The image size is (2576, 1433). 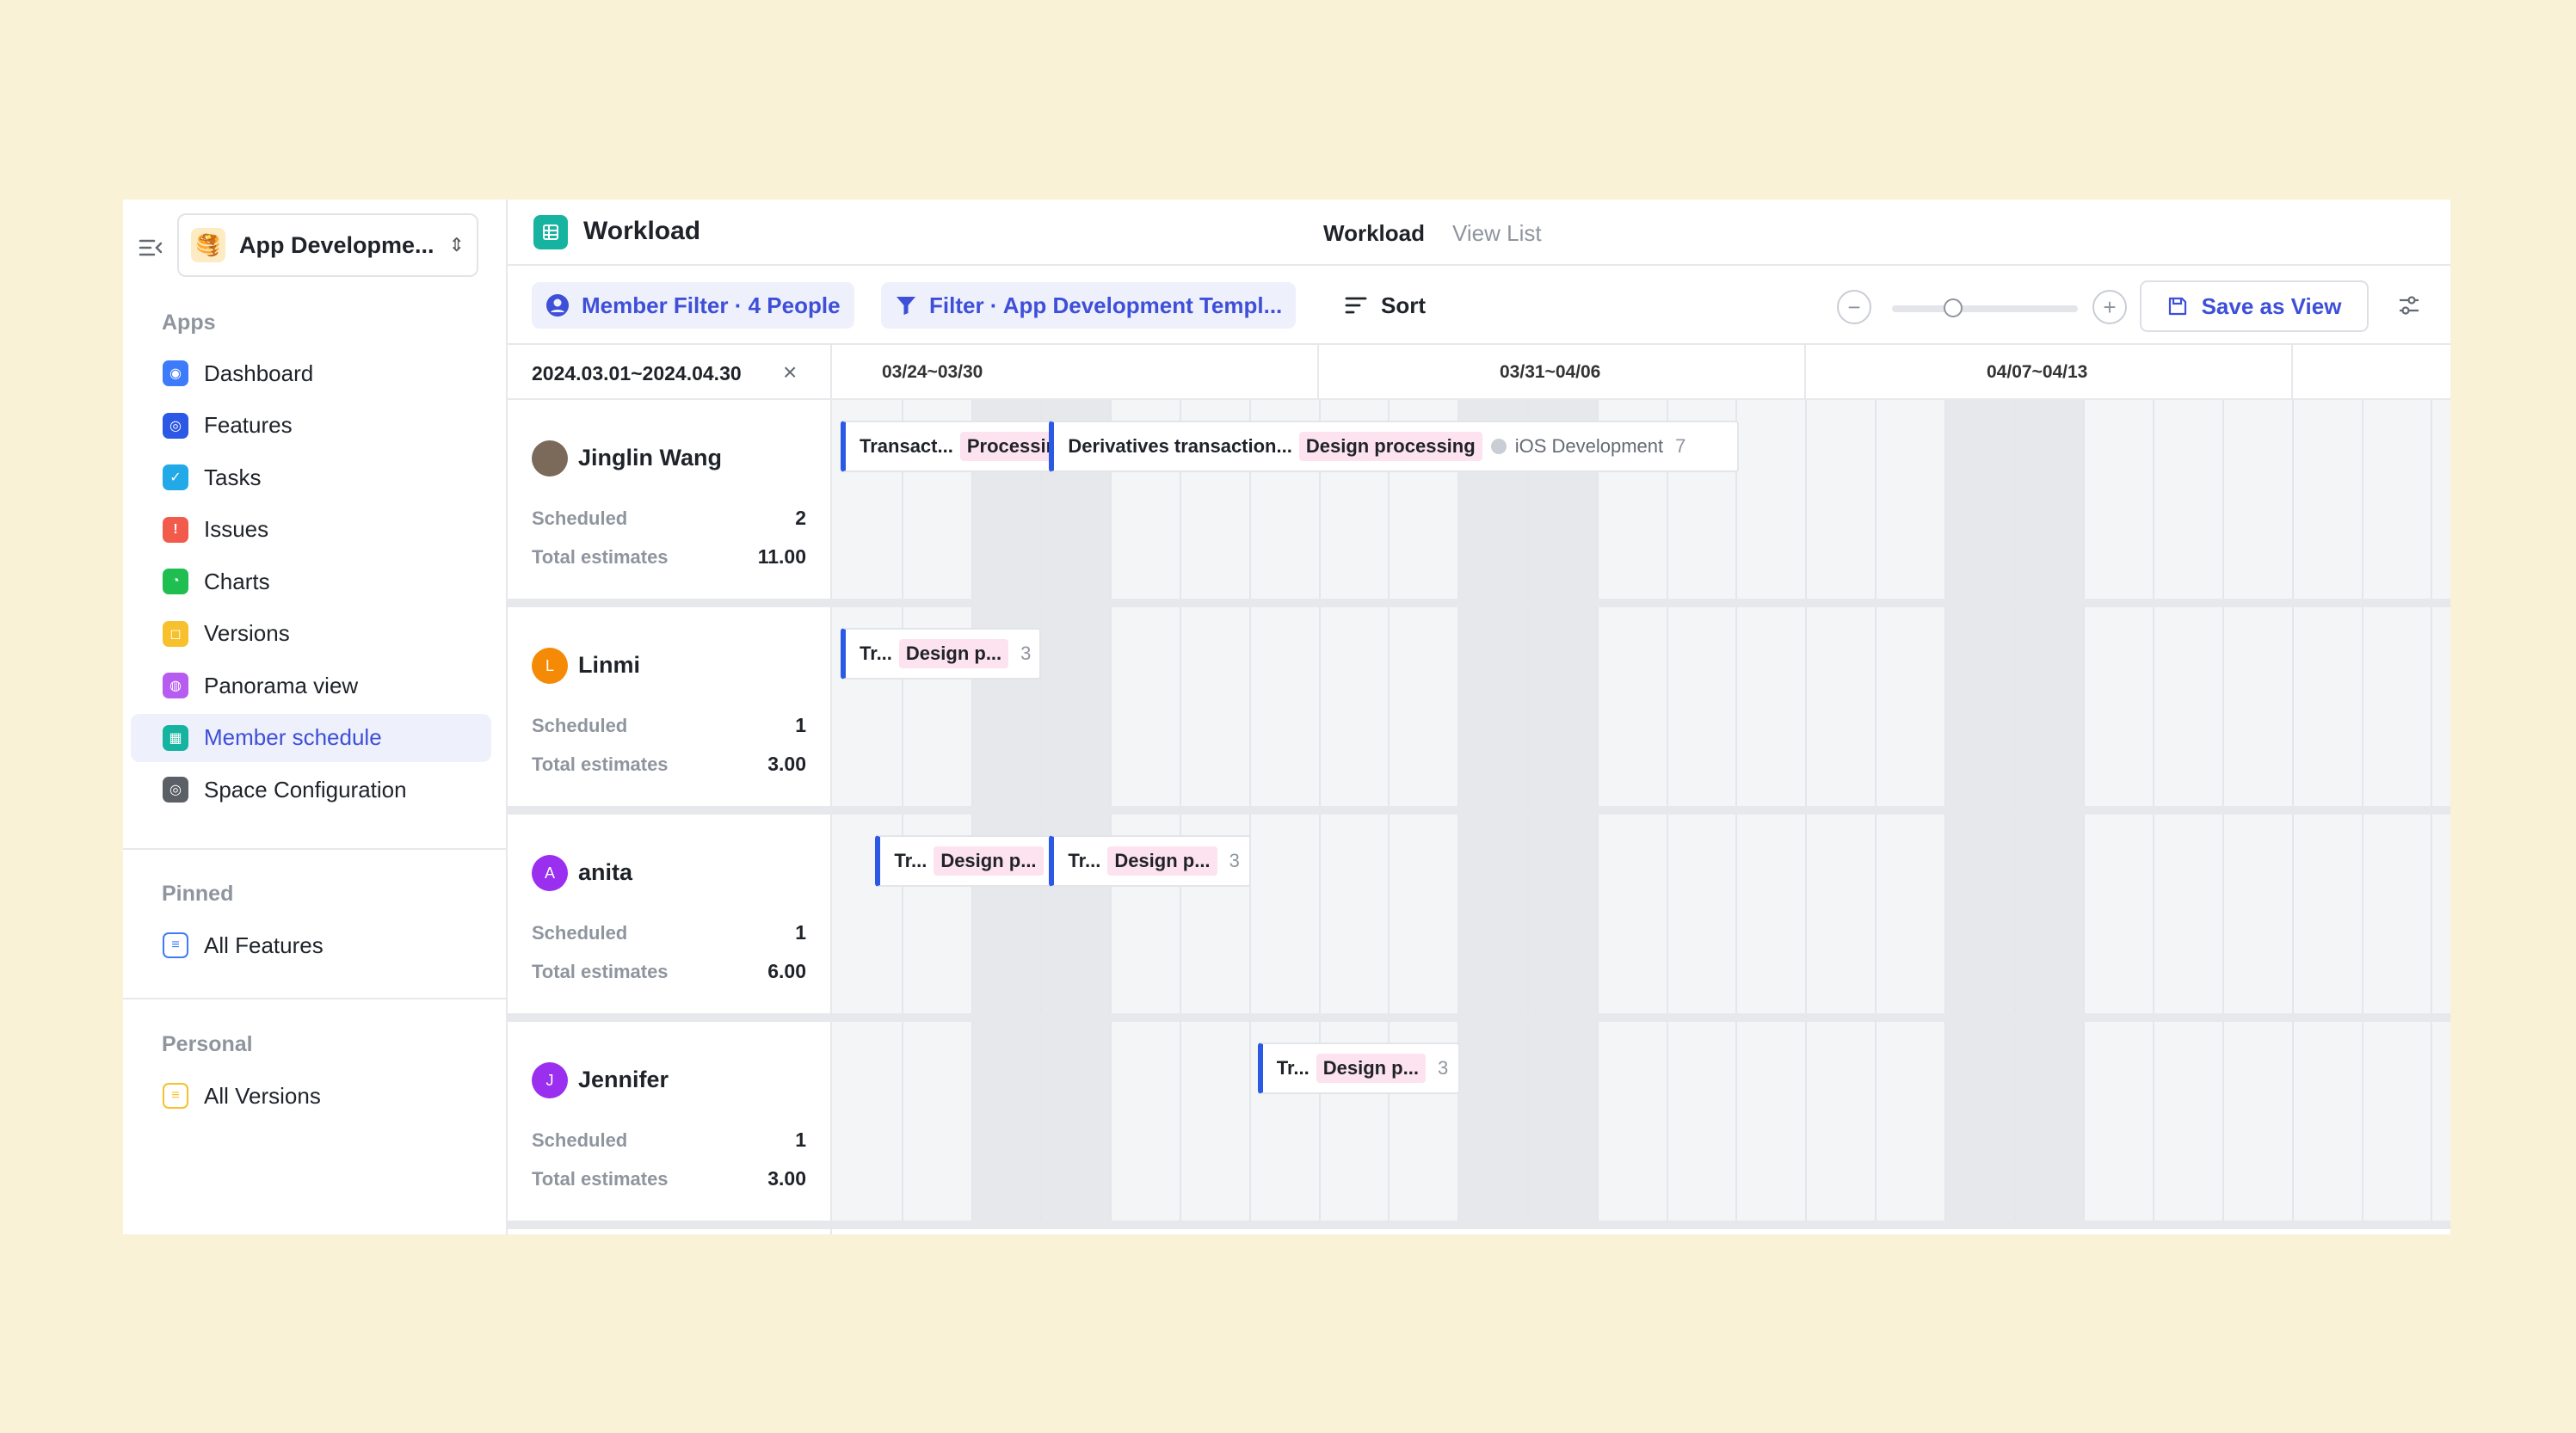 I want to click on header: Workload Workload View List, so click(x=1479, y=233).